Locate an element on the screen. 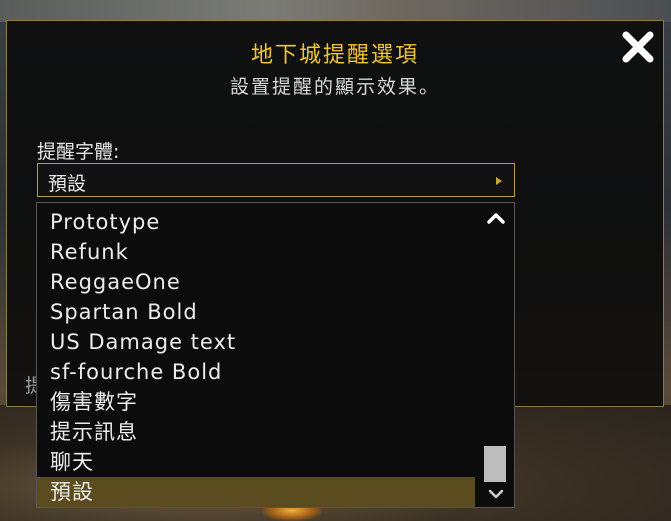  triangle-right-icon is located at coordinates (499, 181).